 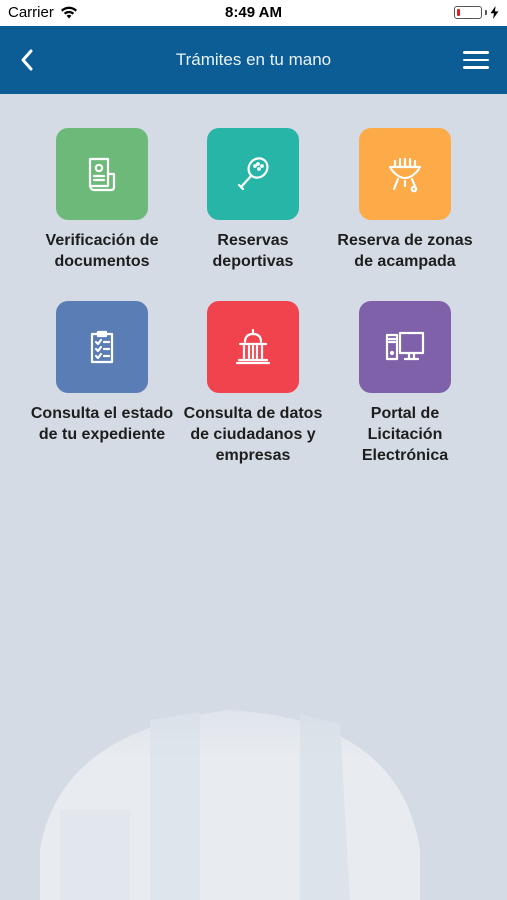 I want to click on tile-label: Reservas deportivas, so click(x=253, y=251).